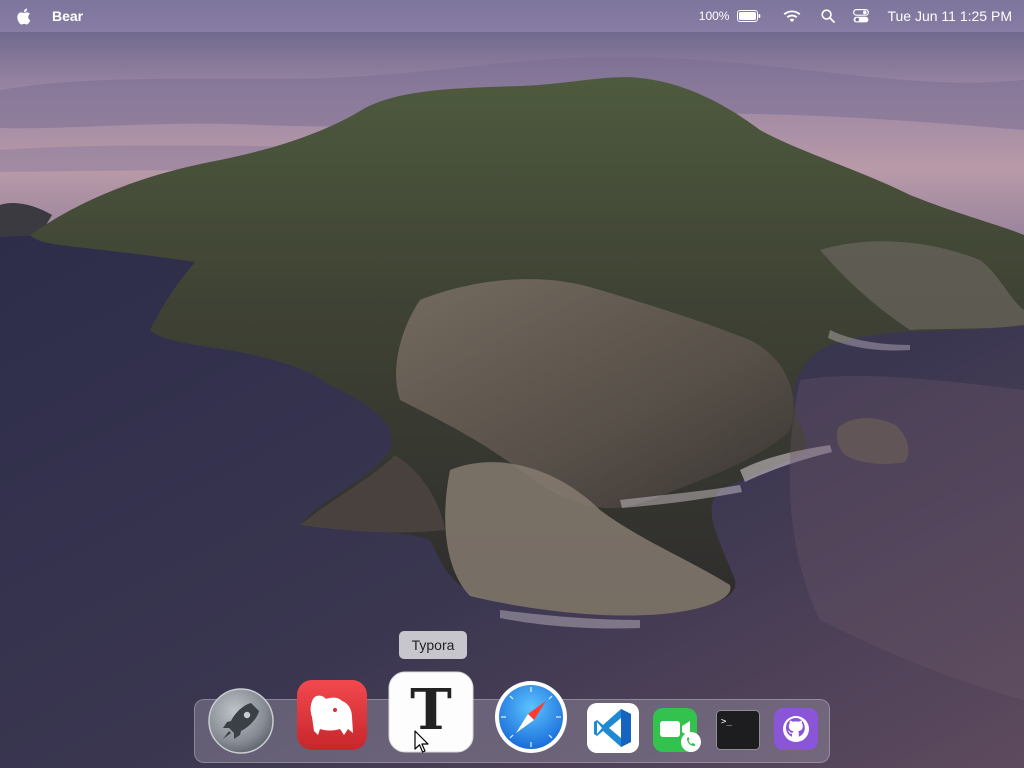 The height and width of the screenshot is (768, 1024). Describe the element at coordinates (828, 16) in the screenshot. I see `spotlight-search-icon` at that location.